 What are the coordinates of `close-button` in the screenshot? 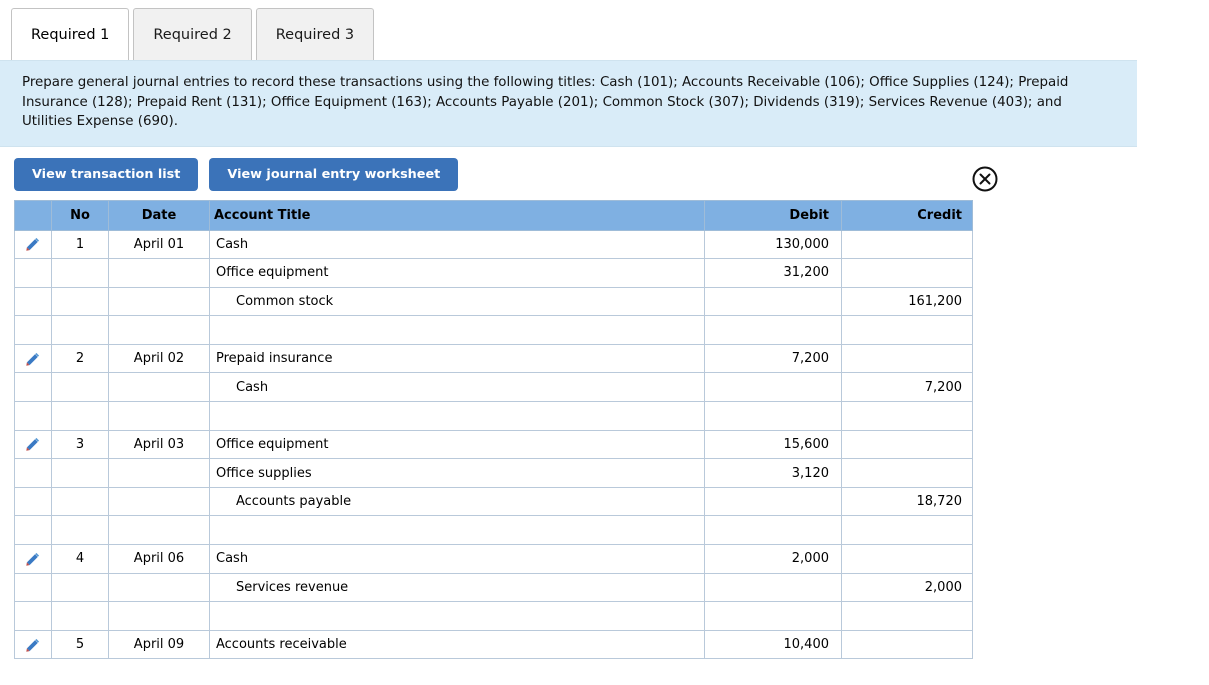 It's located at (985, 179).